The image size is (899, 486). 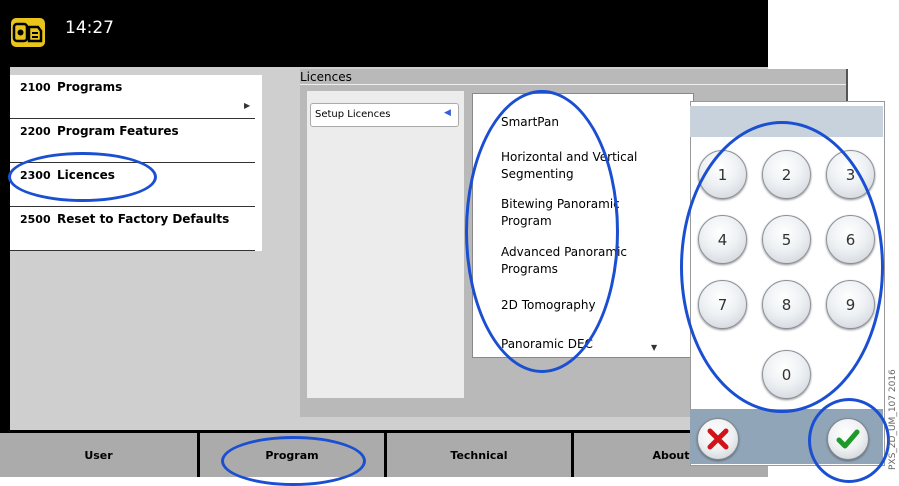 I want to click on key-8: 8, so click(x=786, y=304).